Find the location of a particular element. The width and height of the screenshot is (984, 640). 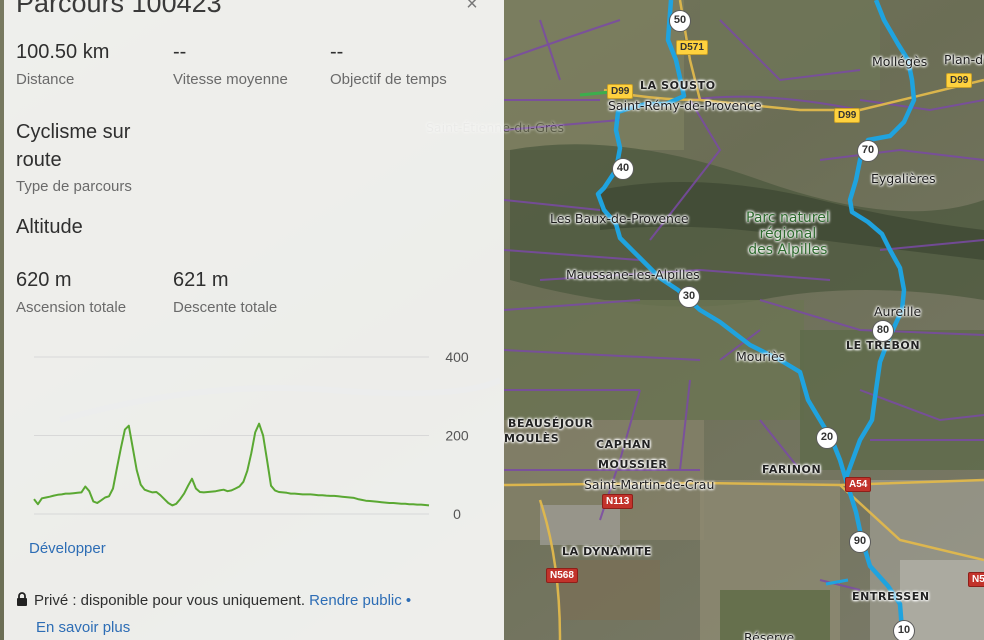

route-type-label: Type de parcours is located at coordinates (74, 186).